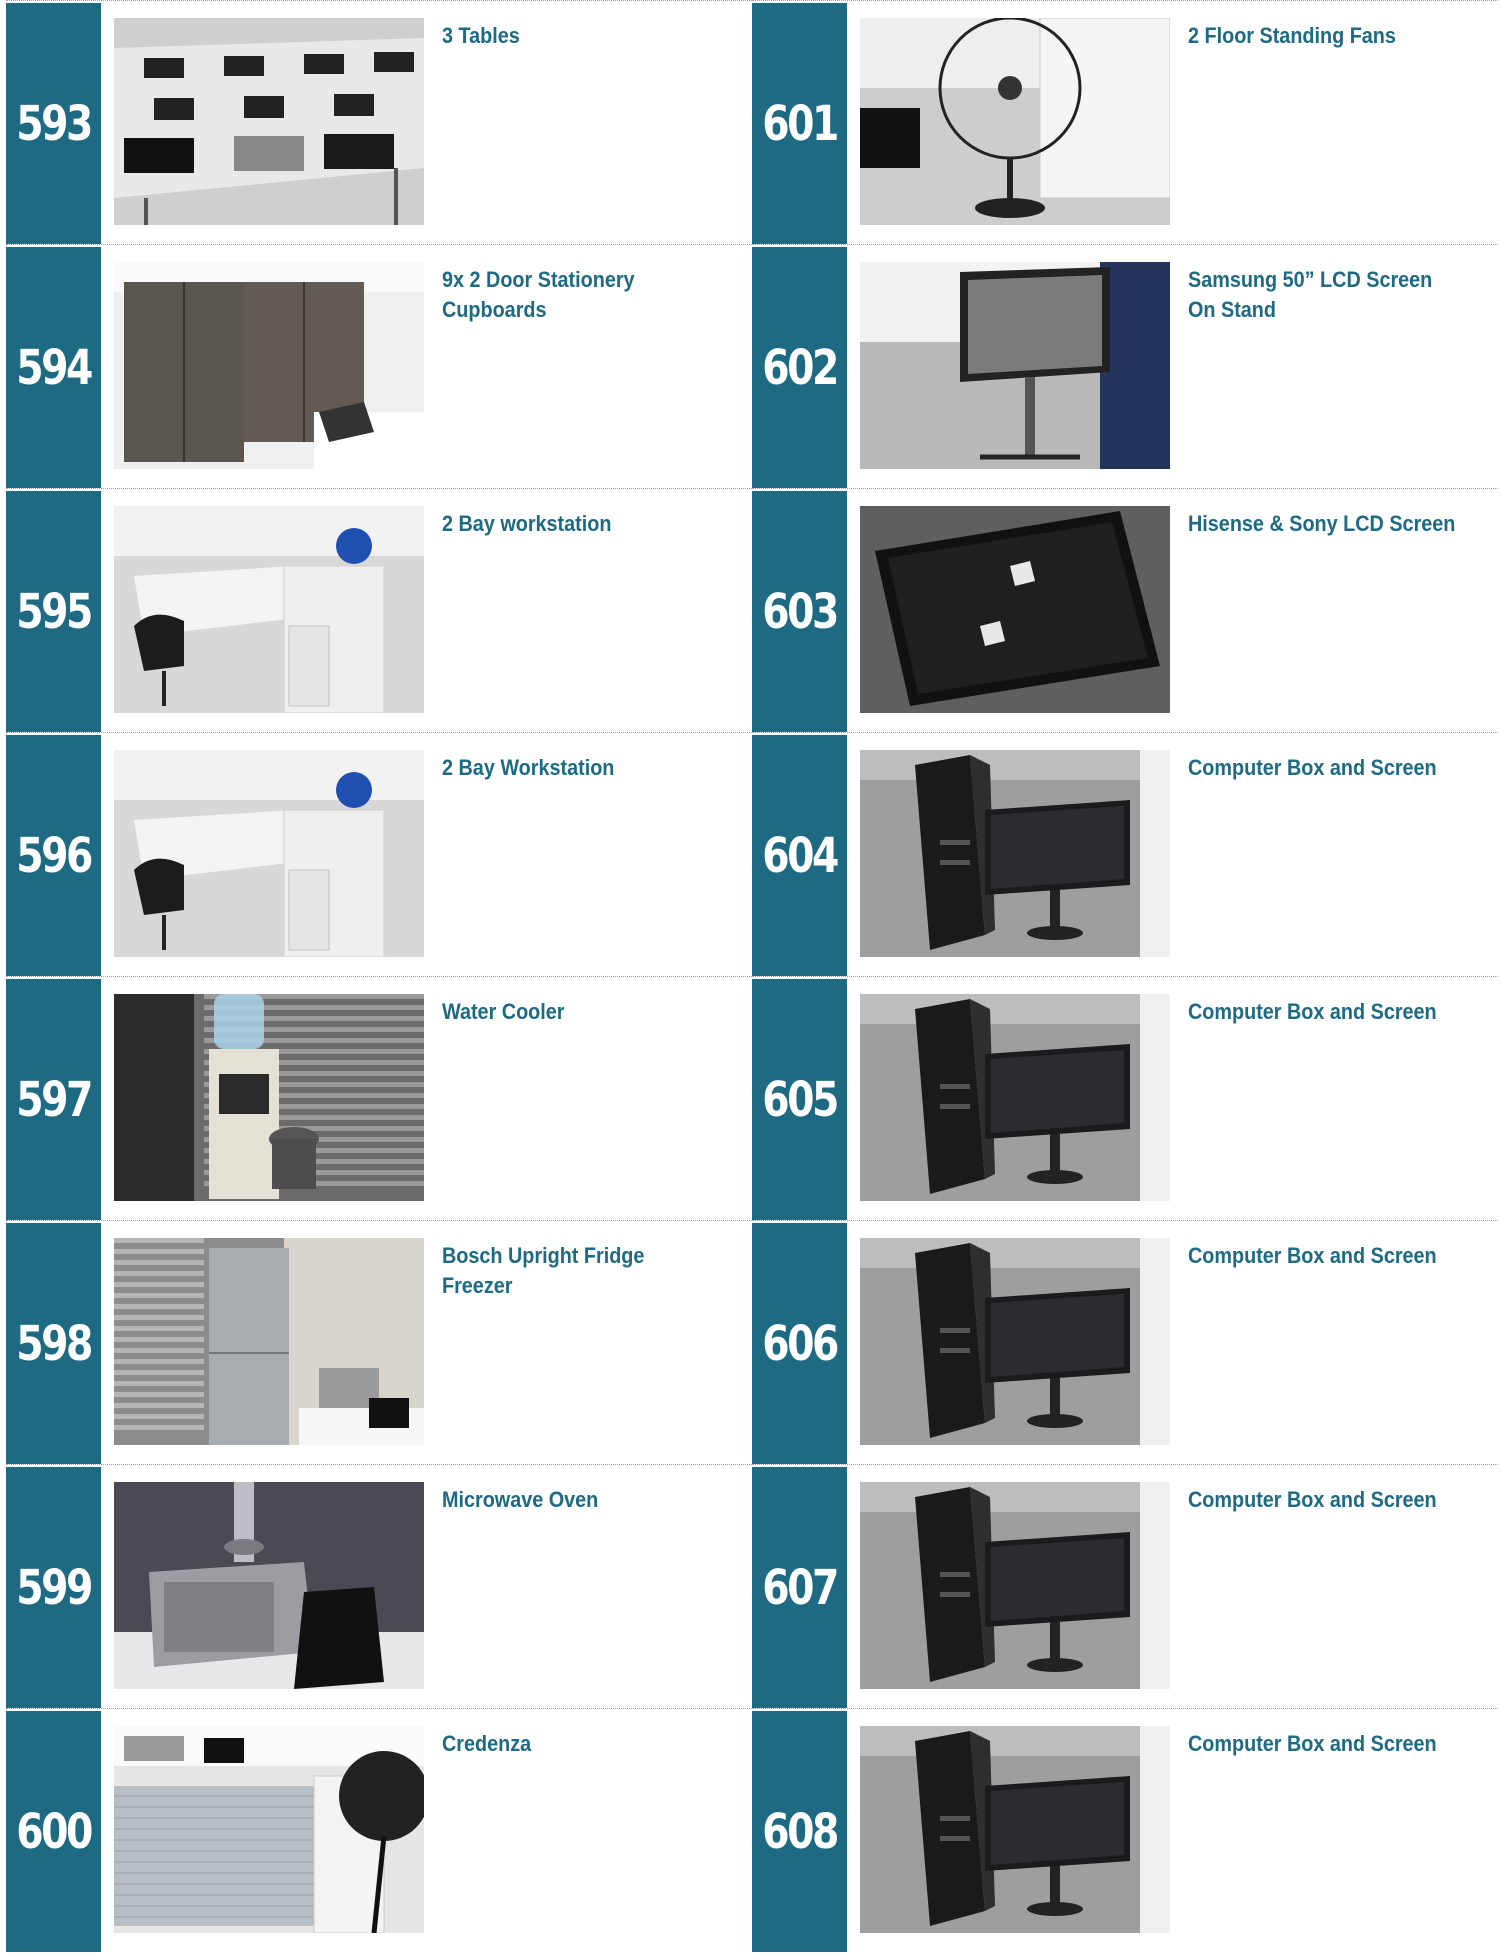 The width and height of the screenshot is (1501, 1957). I want to click on lcd-on-stand-photo, so click(1015, 365).